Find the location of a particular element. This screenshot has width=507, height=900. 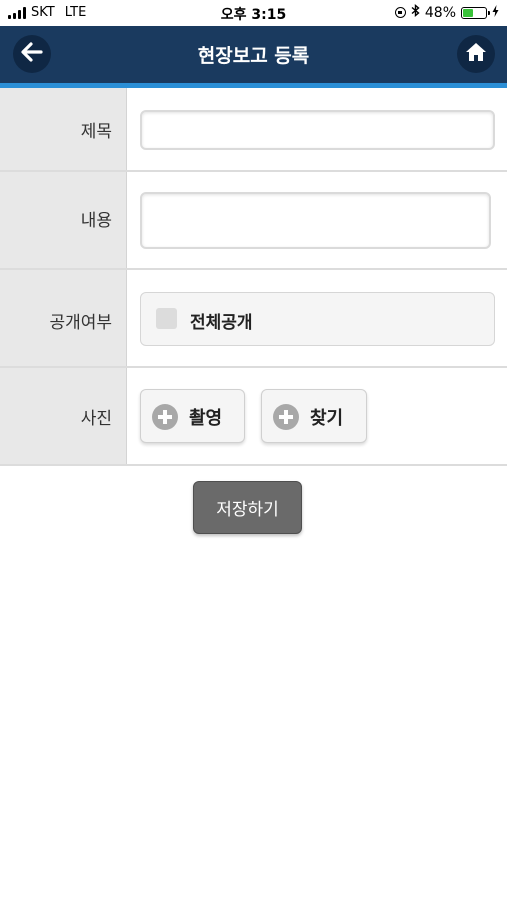

save-button: 저장하기 is located at coordinates (247, 507).